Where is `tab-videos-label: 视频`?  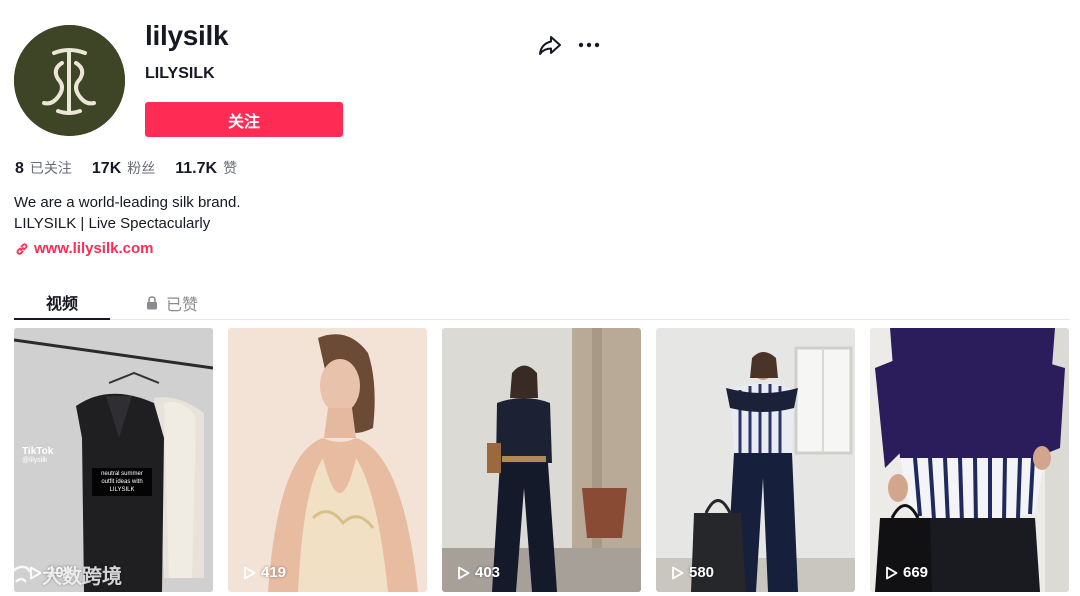
tab-videos-label: 视频 is located at coordinates (61, 303).